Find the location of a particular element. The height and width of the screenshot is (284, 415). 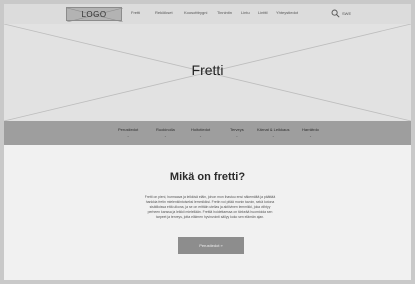

hero-title: Fretti is located at coordinates (207, 70).